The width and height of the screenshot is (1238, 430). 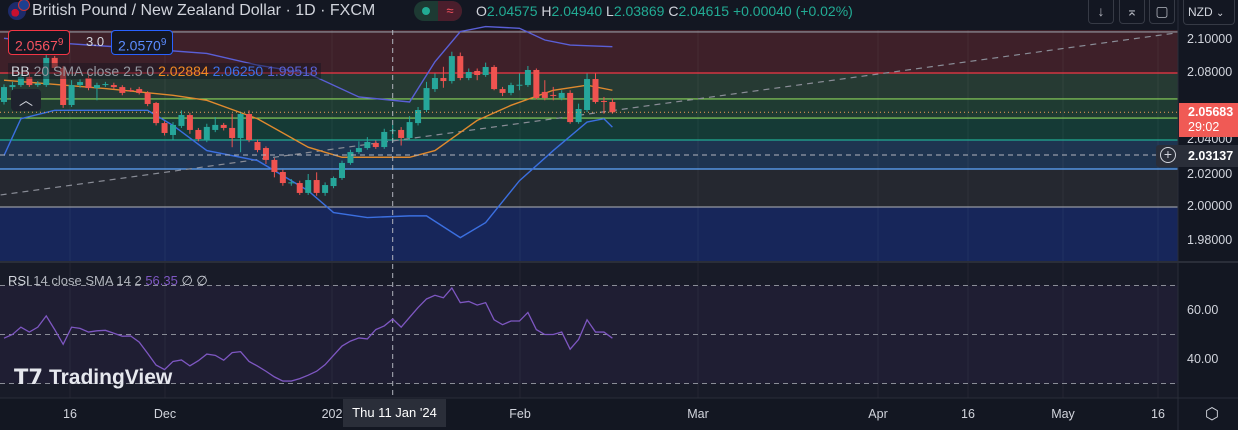 I want to click on sell-price: 2.0567, so click(x=36, y=45).